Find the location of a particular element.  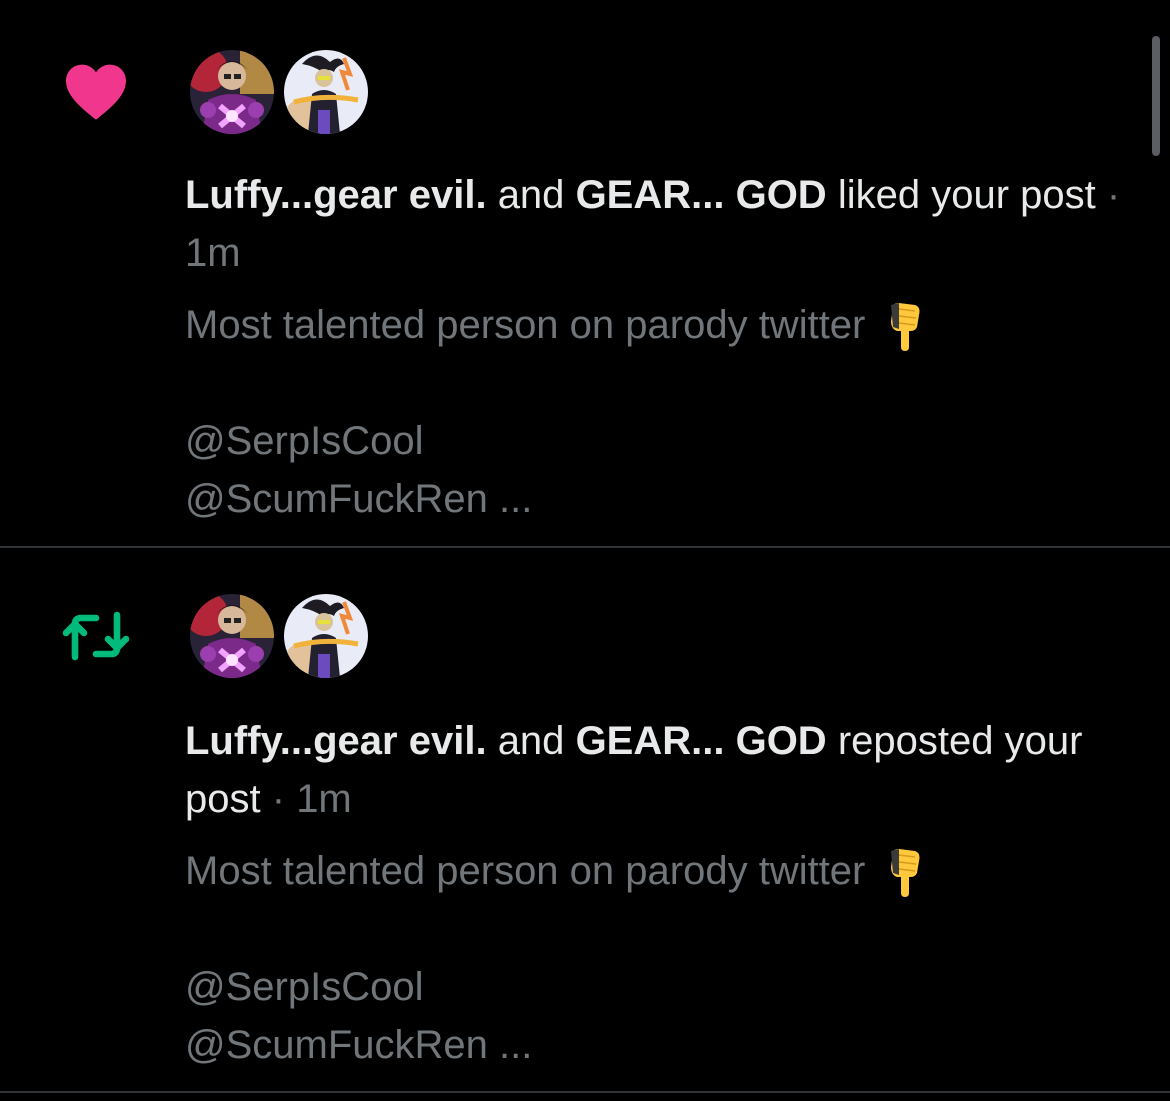

scrollbar is located at coordinates (1156, 96).